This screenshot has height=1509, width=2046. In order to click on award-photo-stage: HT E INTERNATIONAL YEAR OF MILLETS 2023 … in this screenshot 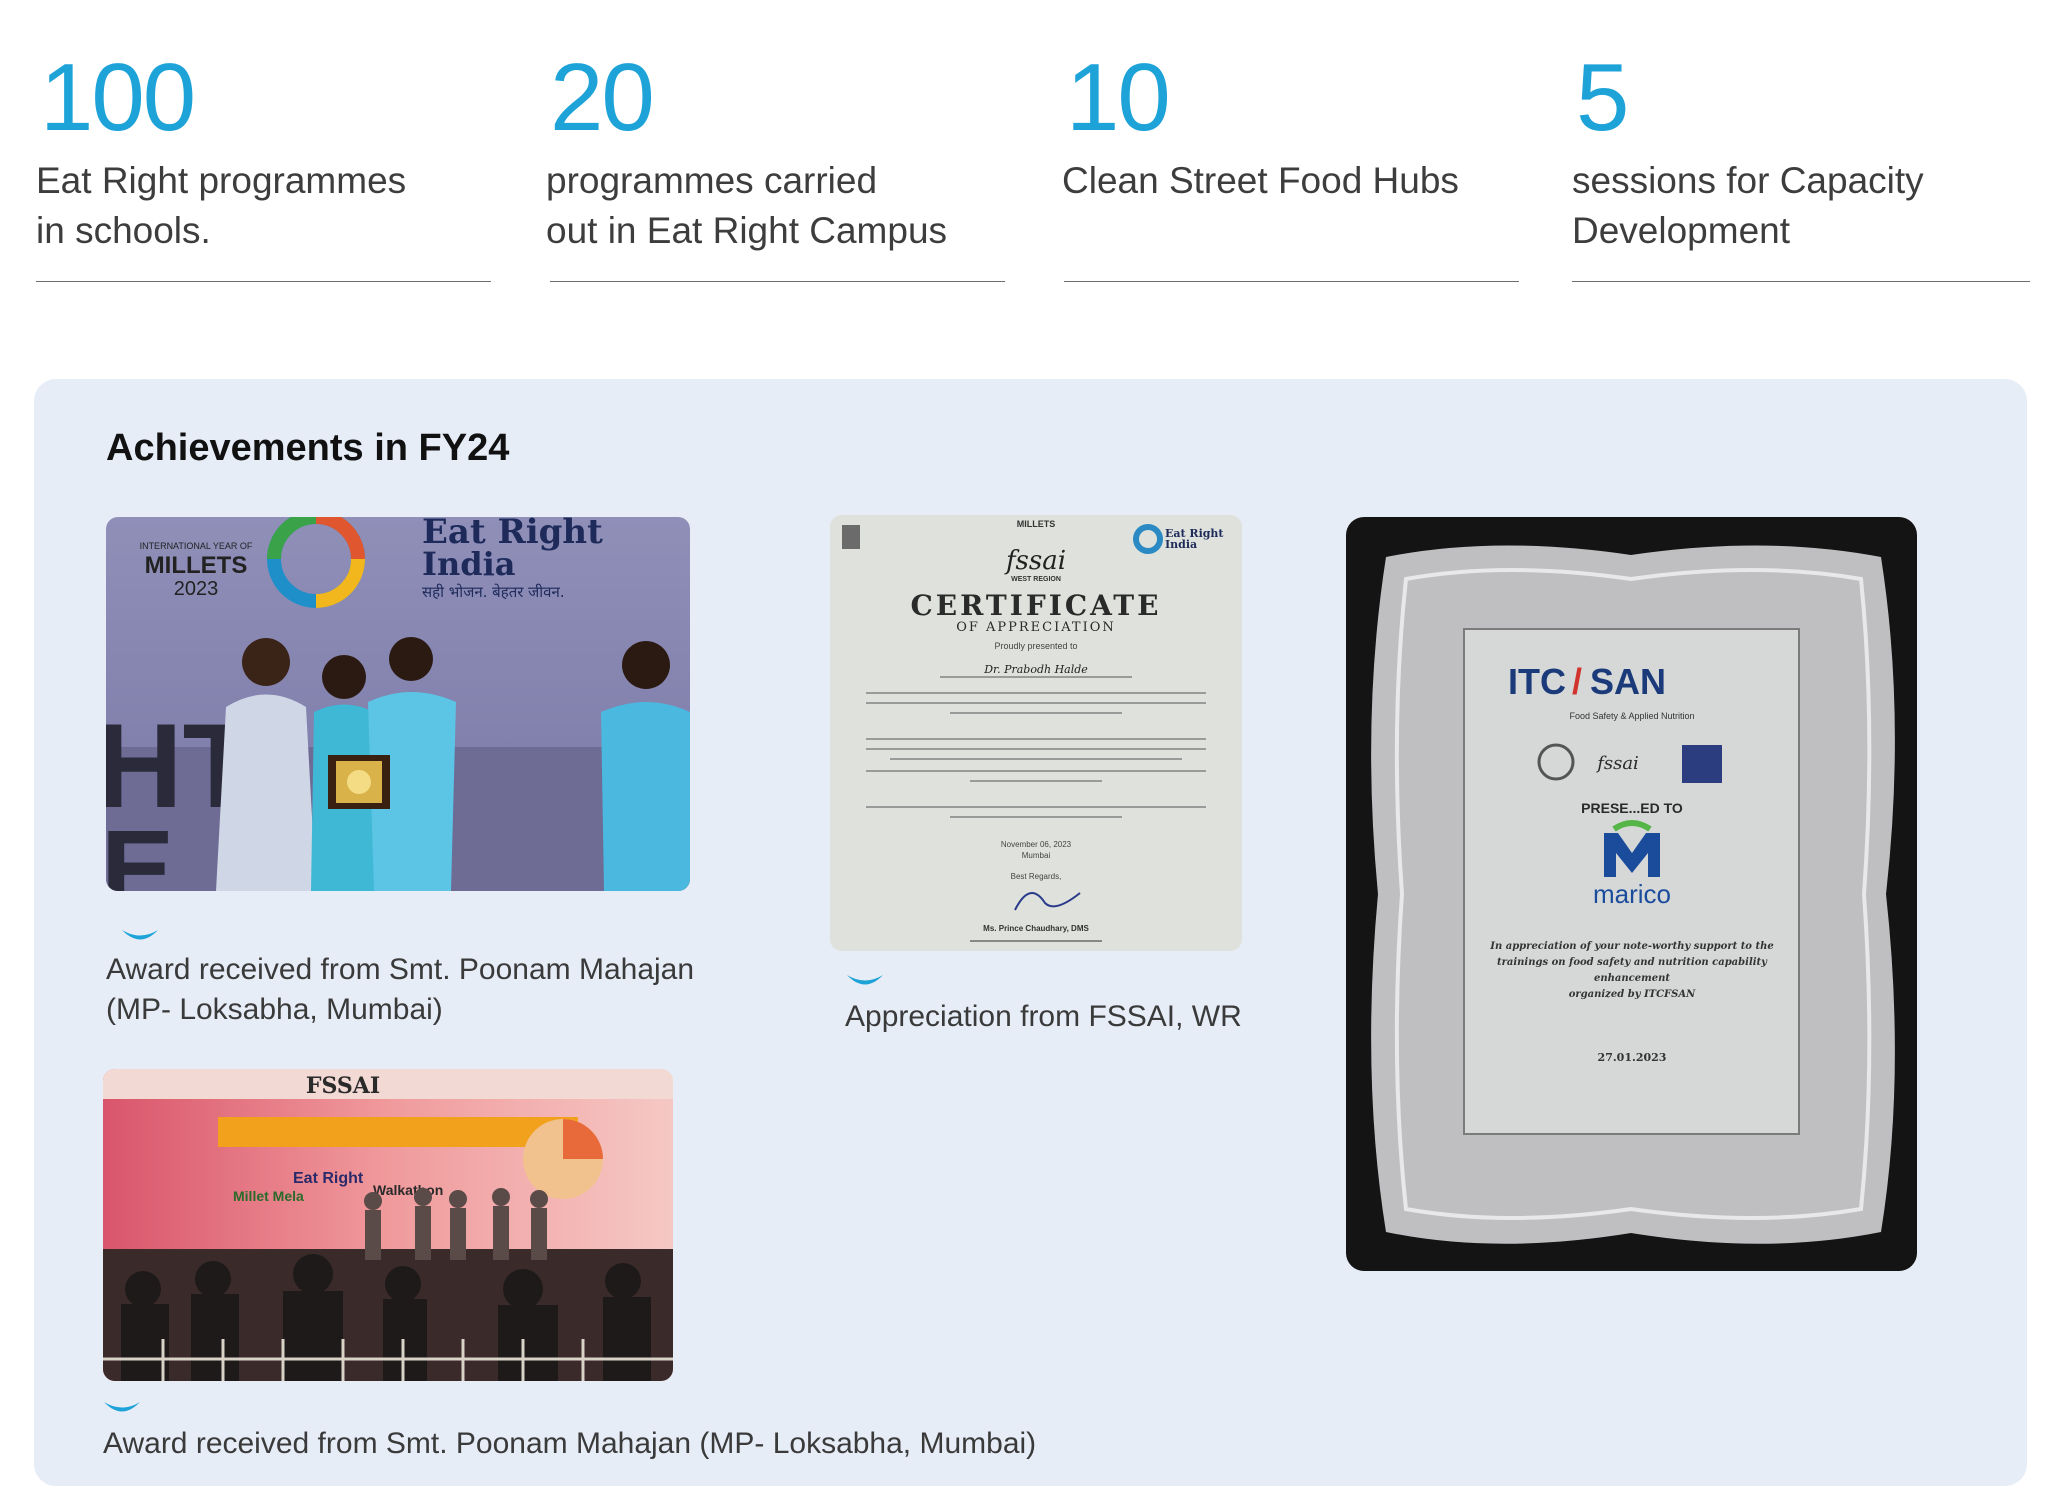, I will do `click(398, 704)`.